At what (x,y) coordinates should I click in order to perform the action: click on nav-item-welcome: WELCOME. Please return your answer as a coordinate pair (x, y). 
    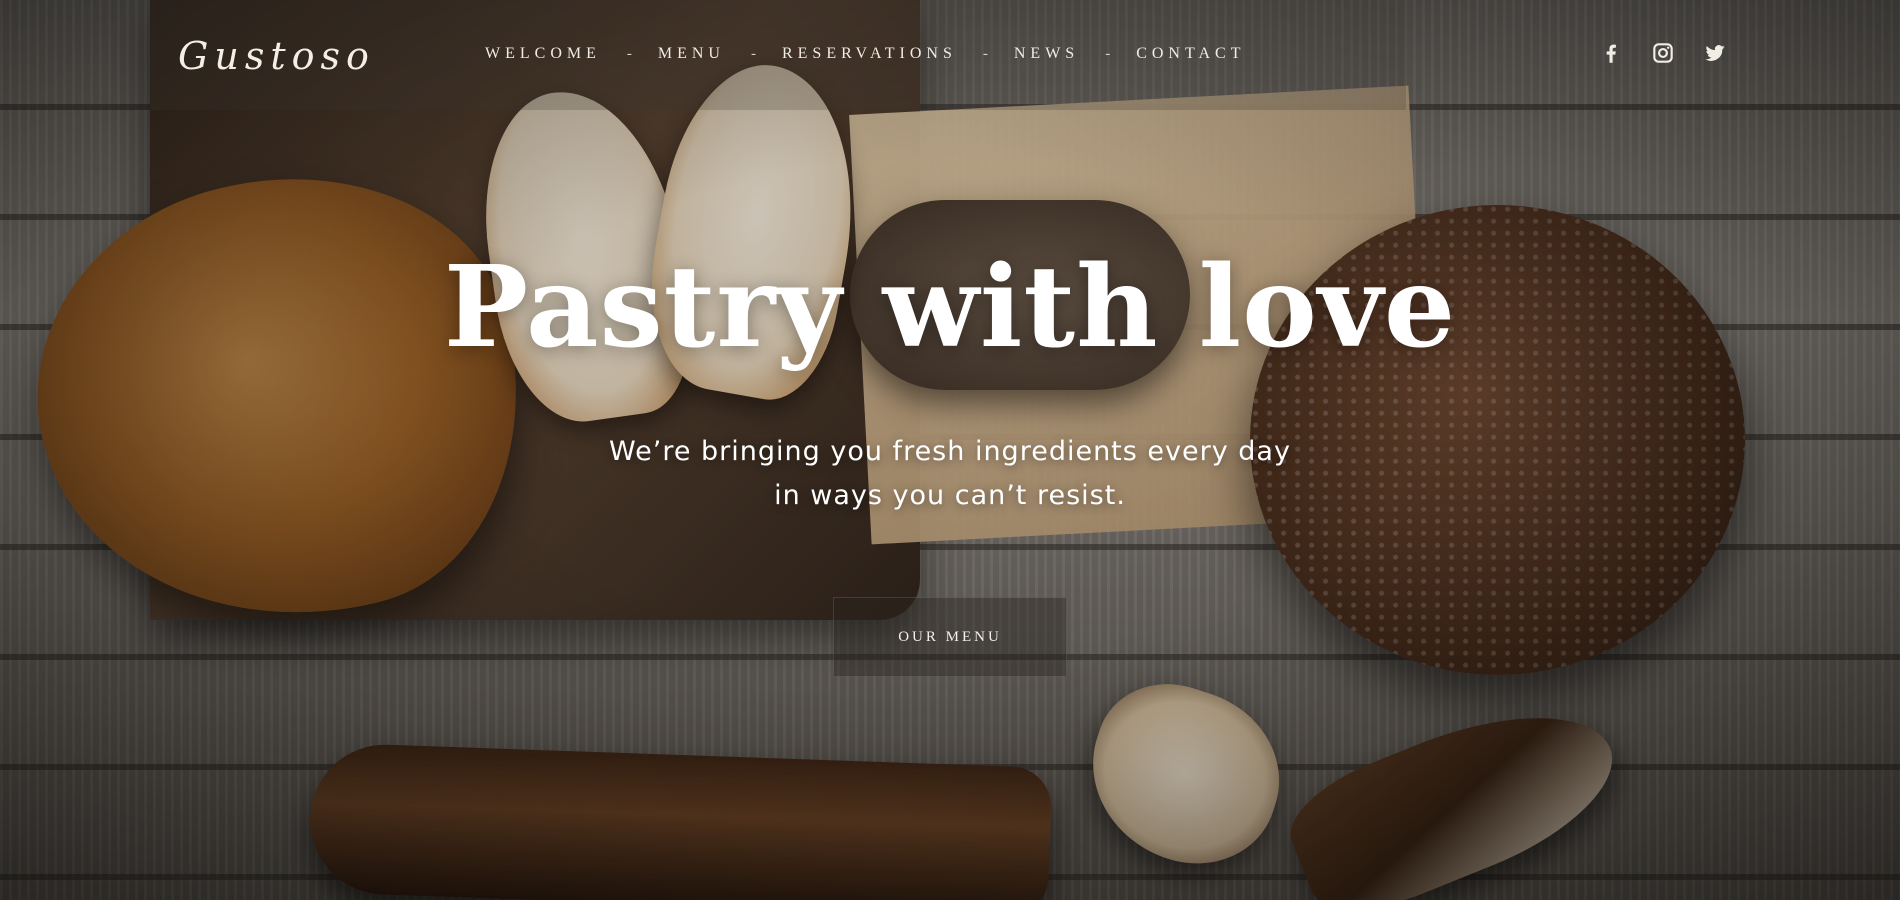
    Looking at the image, I should click on (543, 54).